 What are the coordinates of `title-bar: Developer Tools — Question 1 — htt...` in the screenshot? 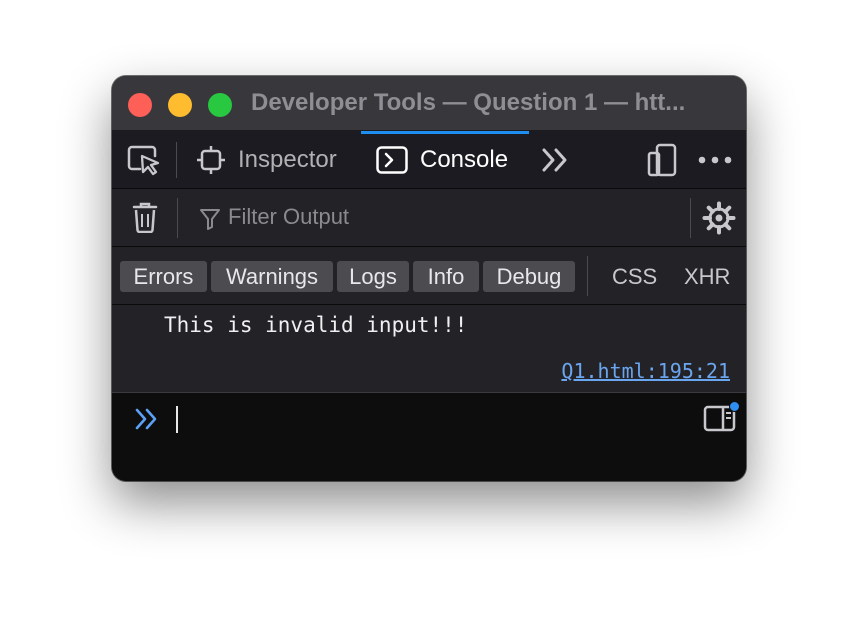 It's located at (429, 103).